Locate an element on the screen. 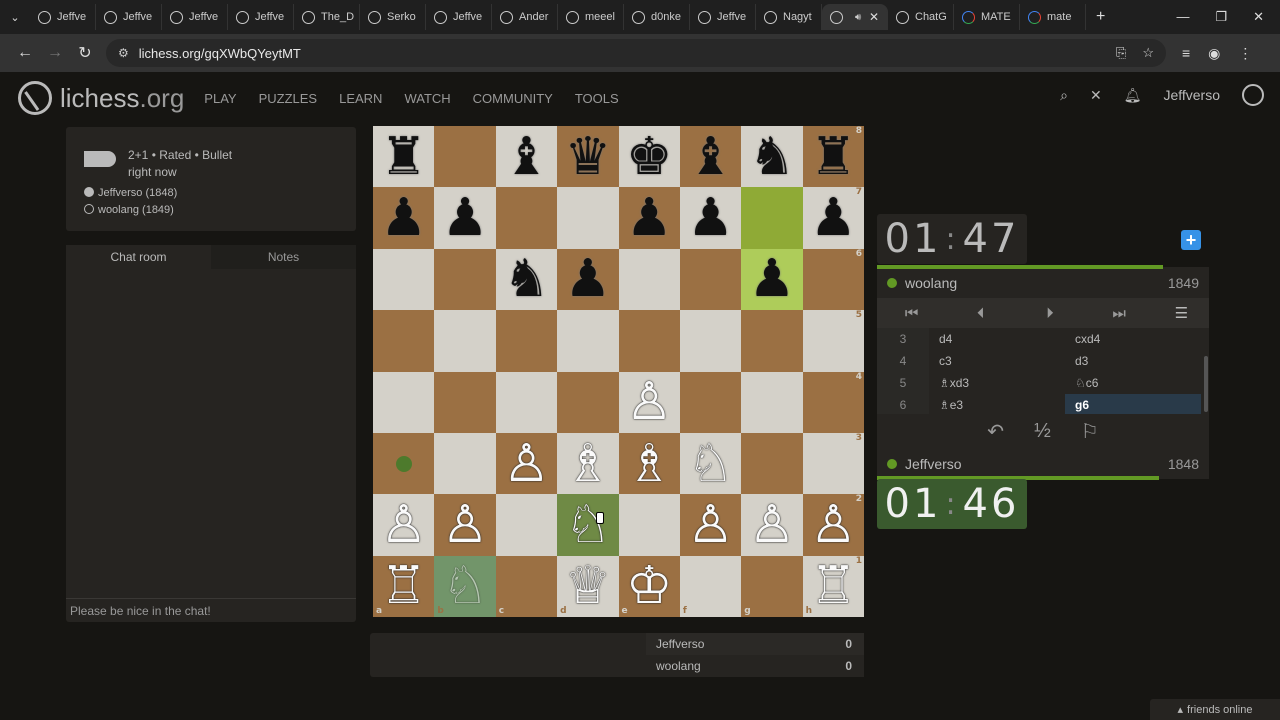 The image size is (1280, 720). browser-tab: Serko is located at coordinates (393, 17).